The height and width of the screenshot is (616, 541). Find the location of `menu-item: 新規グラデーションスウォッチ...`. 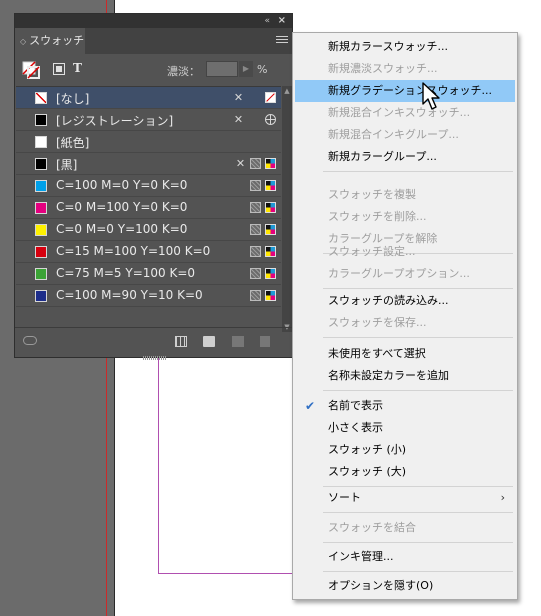

menu-item: 新規グラデーションスウォッチ... is located at coordinates (405, 91).